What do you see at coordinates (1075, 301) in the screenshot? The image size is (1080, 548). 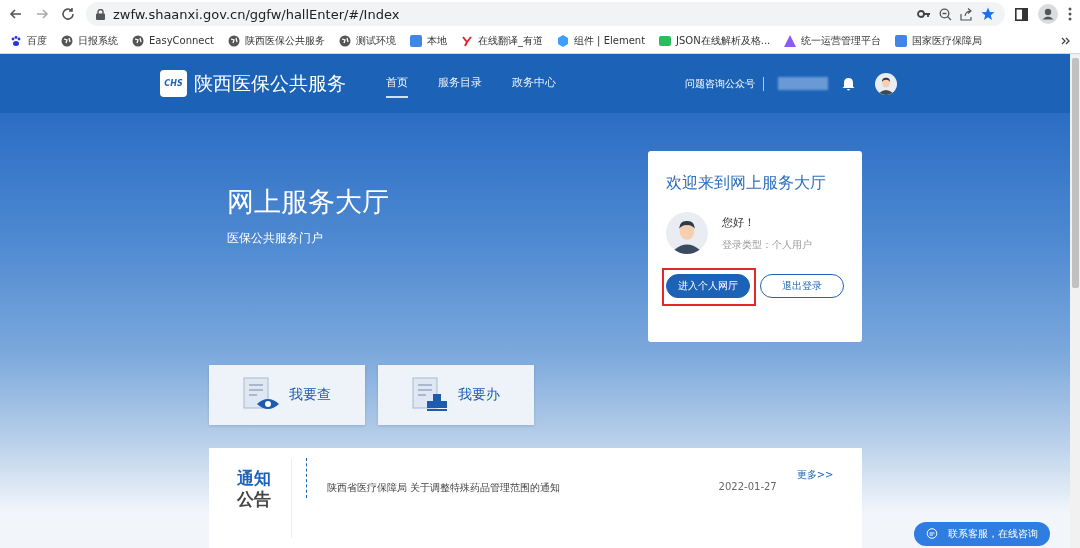 I see `scrollbar` at bounding box center [1075, 301].